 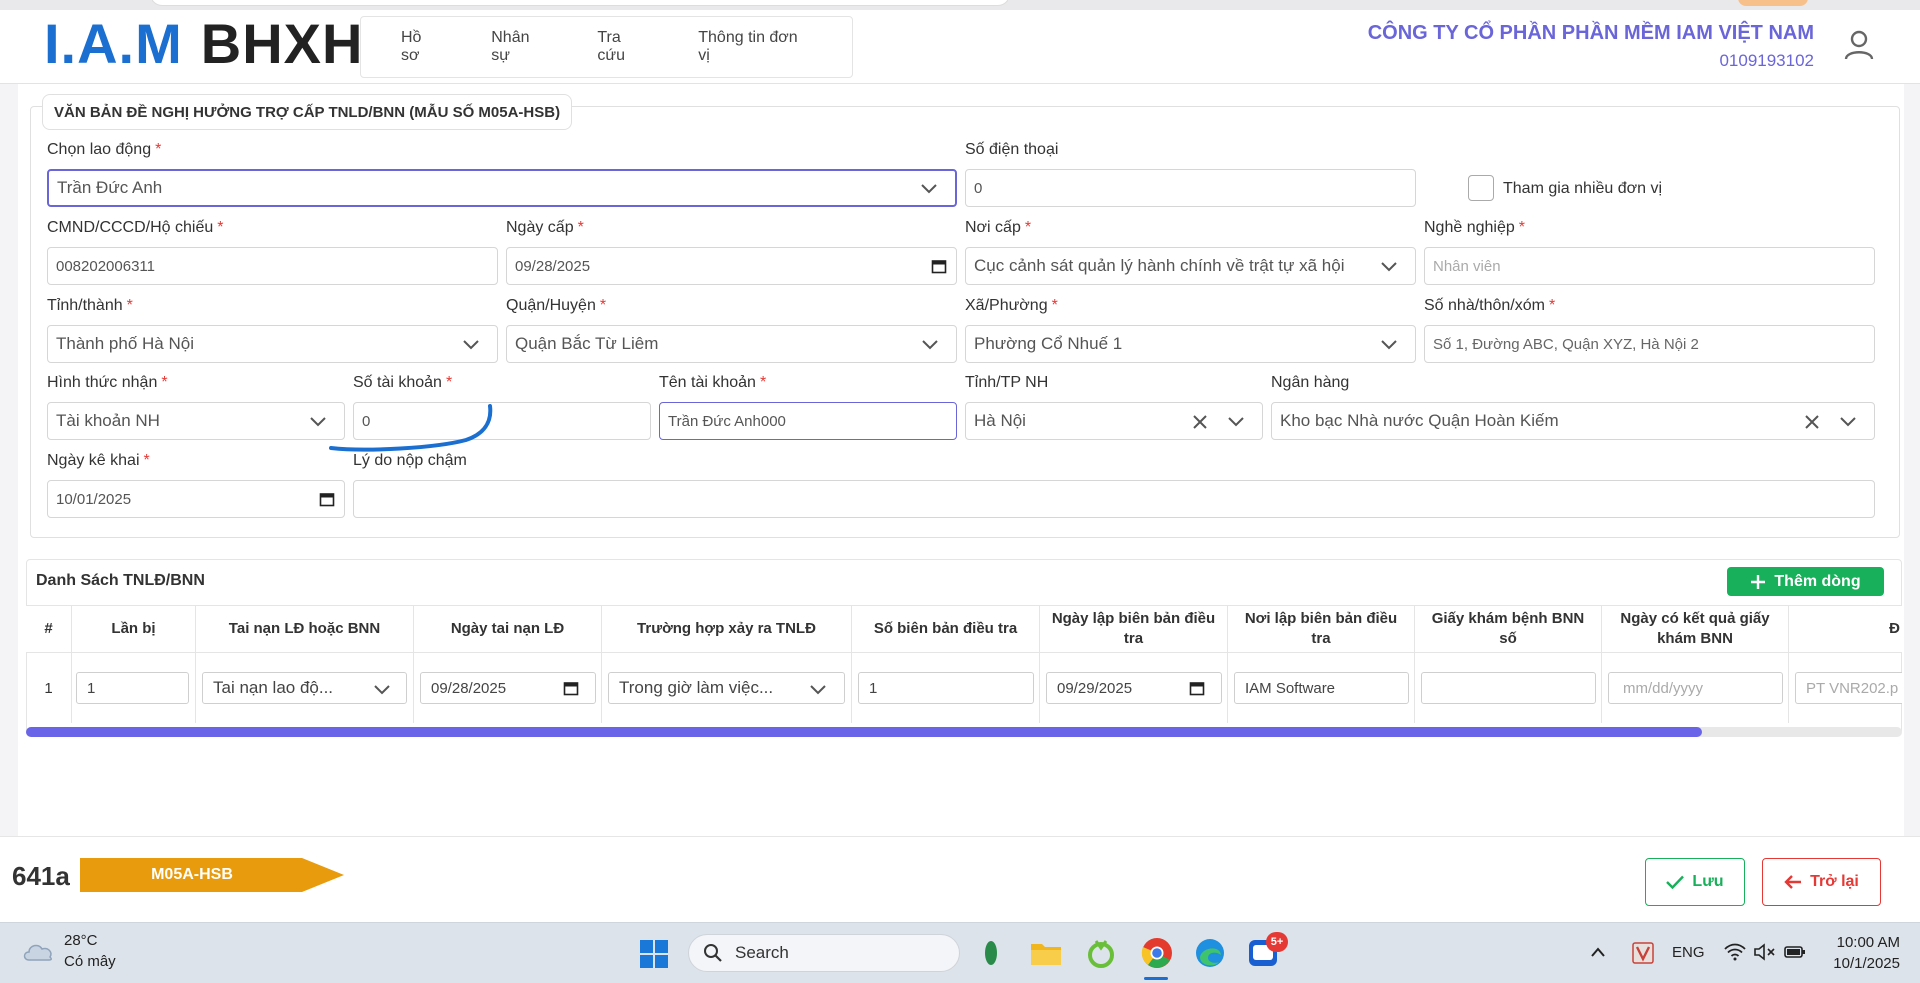 What do you see at coordinates (1573, 421) in the screenshot?
I see `bank-select: Kho bạc Nhà nước Quận Hoàn Kiếm` at bounding box center [1573, 421].